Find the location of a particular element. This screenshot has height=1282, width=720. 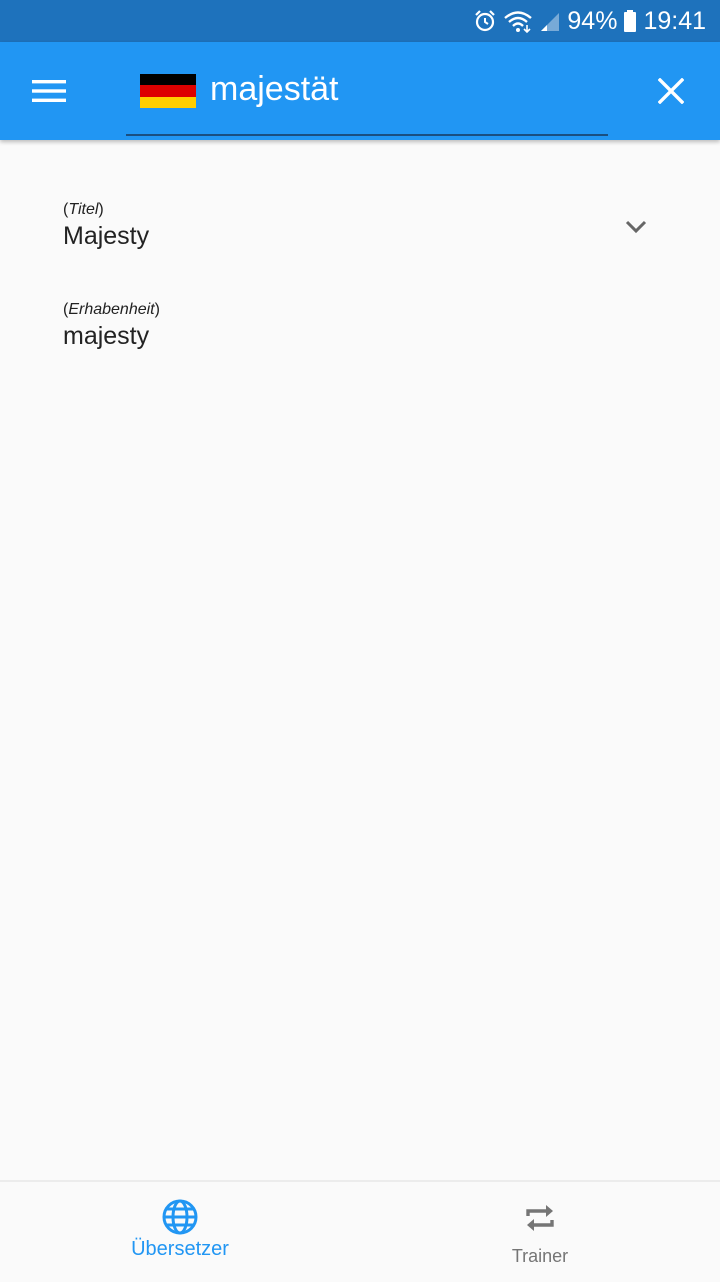

result-translation: majesty is located at coordinates (106, 336).